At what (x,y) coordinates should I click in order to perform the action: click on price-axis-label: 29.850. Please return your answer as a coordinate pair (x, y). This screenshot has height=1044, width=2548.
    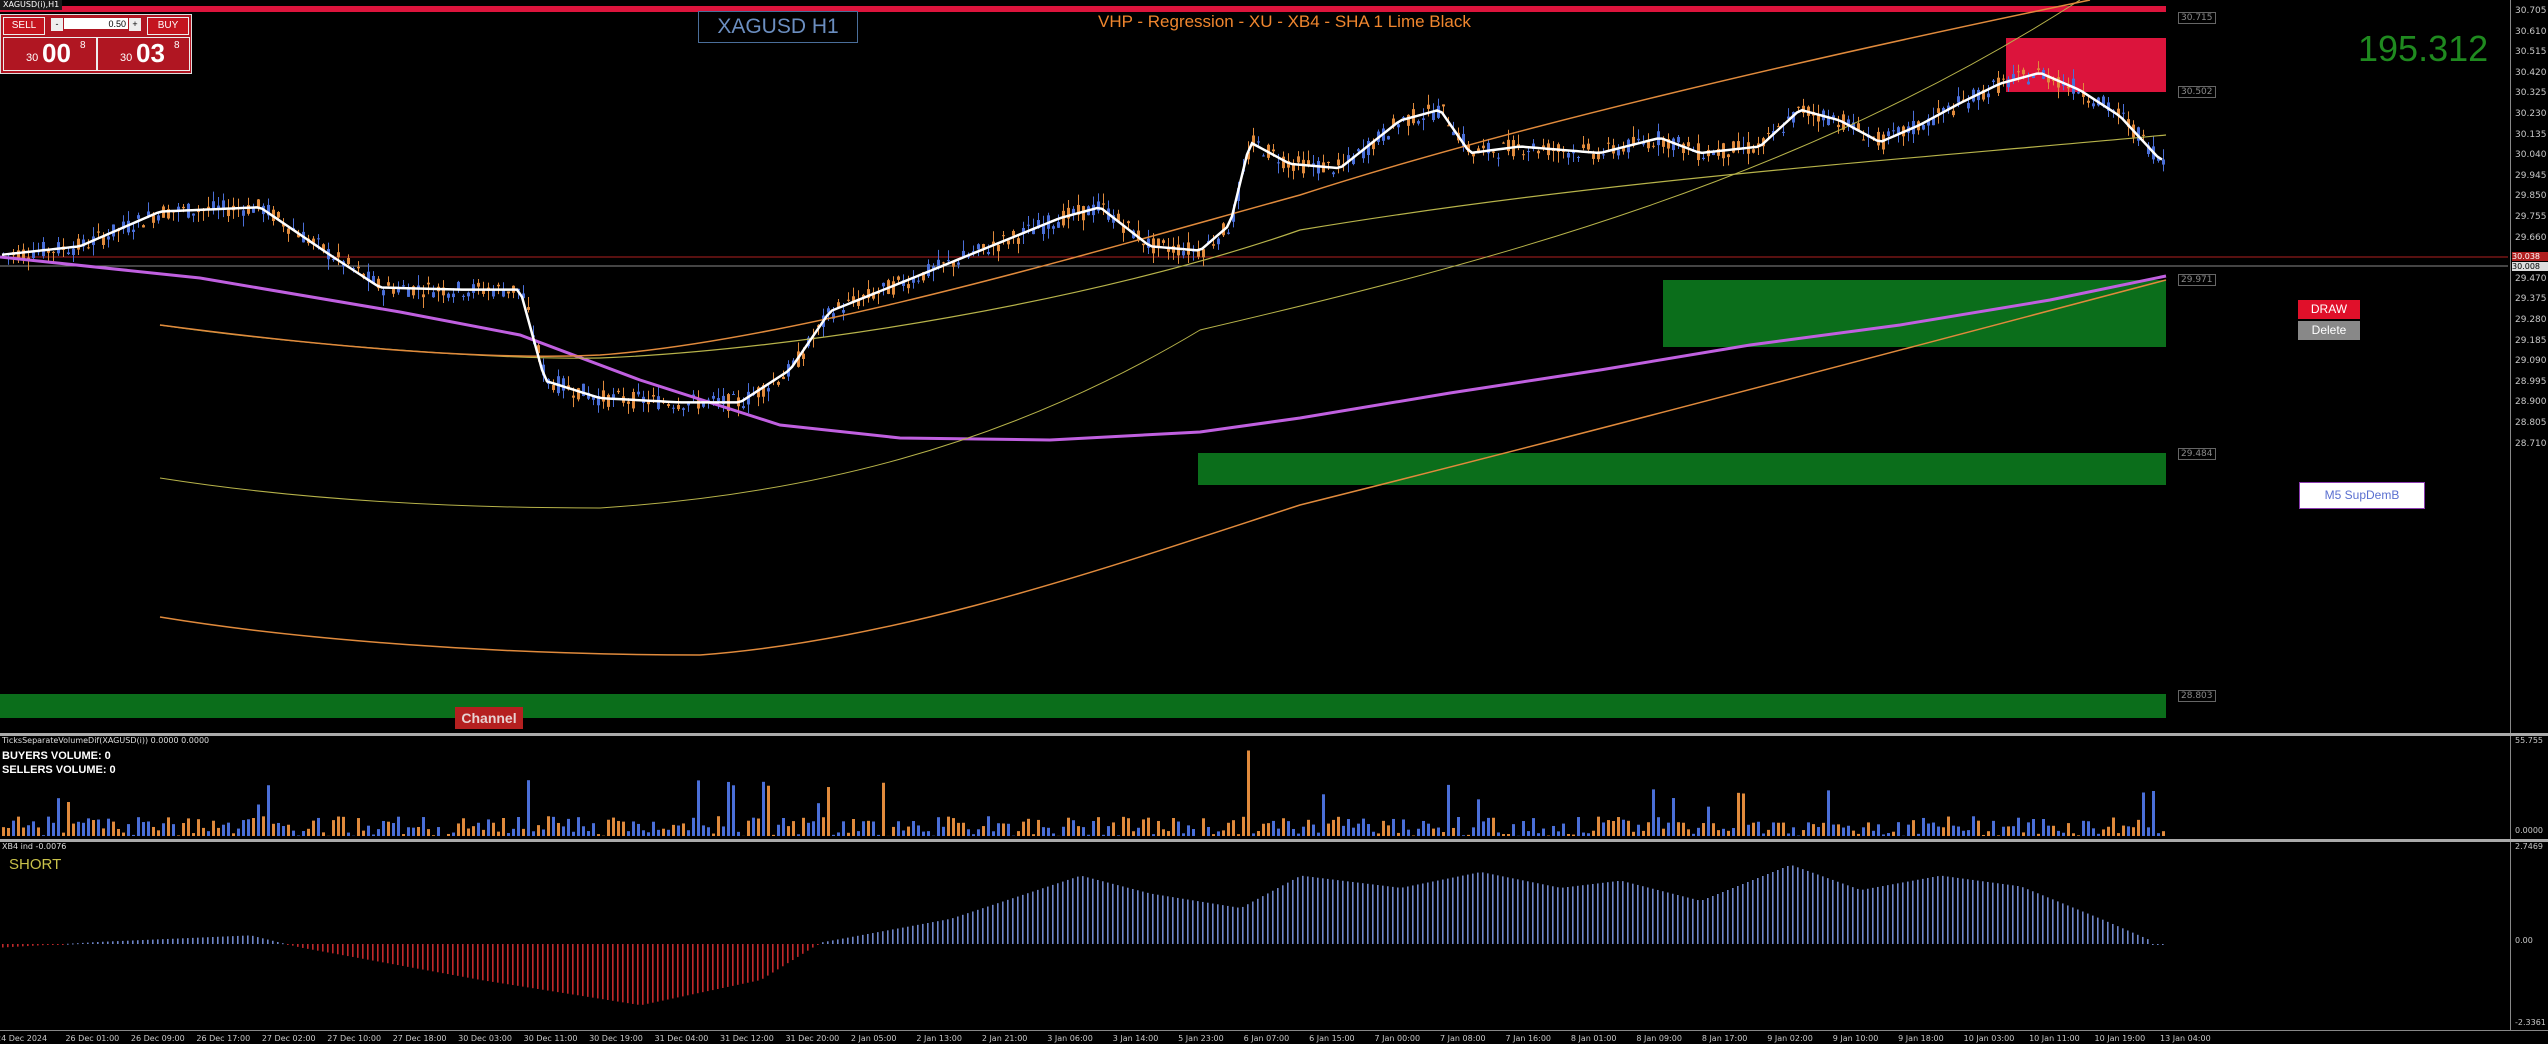
    Looking at the image, I should click on (2531, 196).